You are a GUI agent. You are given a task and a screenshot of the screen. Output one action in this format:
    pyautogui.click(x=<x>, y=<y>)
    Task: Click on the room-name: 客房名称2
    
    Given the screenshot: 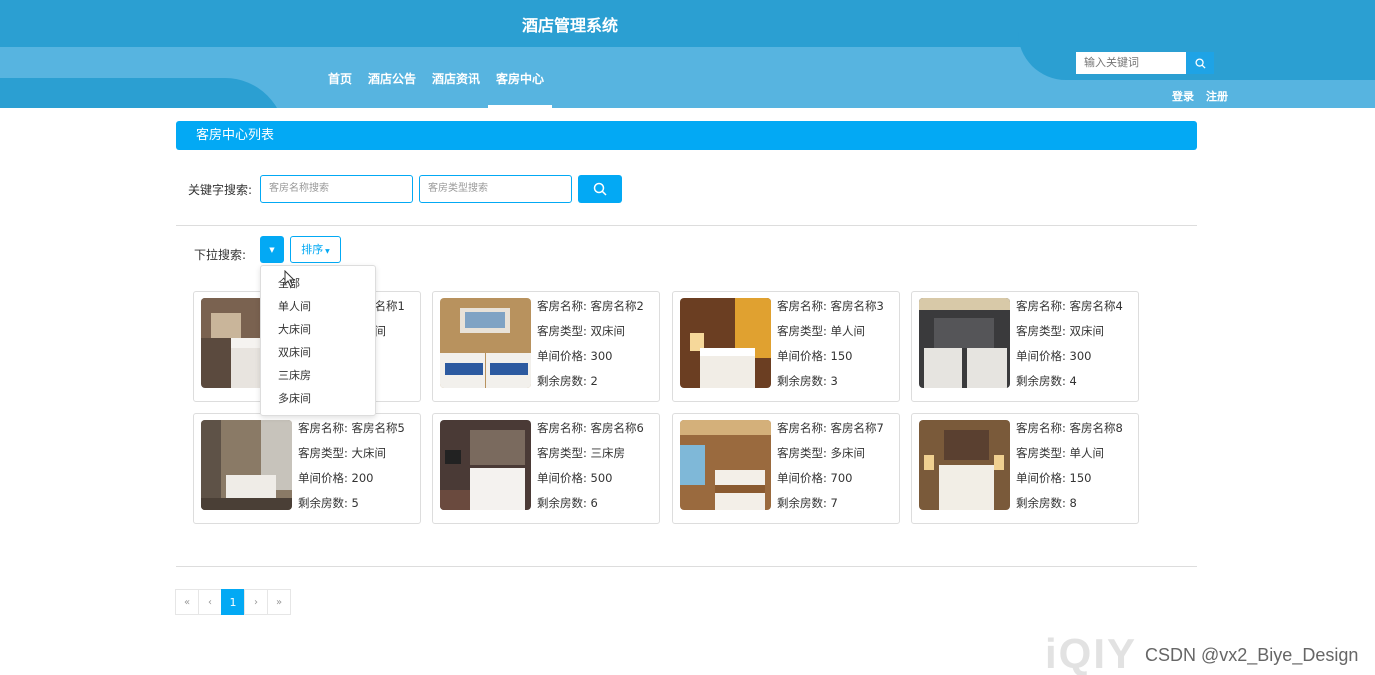 What is the action you would take?
    pyautogui.click(x=617, y=306)
    